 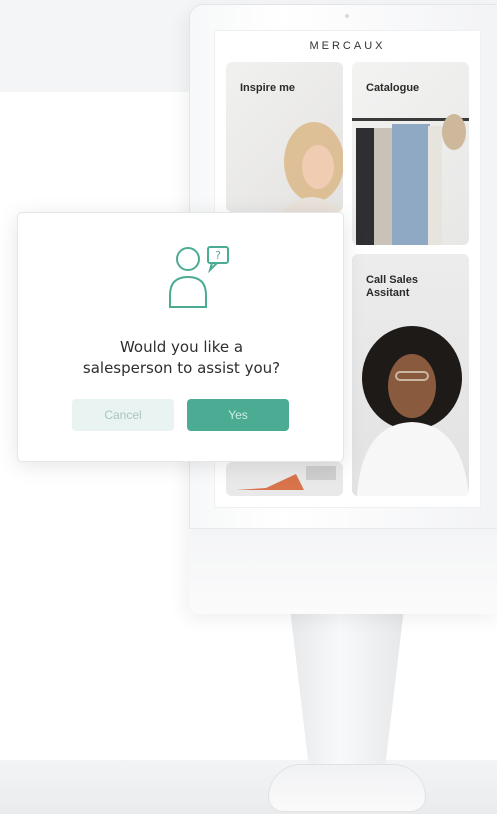 I want to click on kiosk-ledge, so click(x=343, y=571).